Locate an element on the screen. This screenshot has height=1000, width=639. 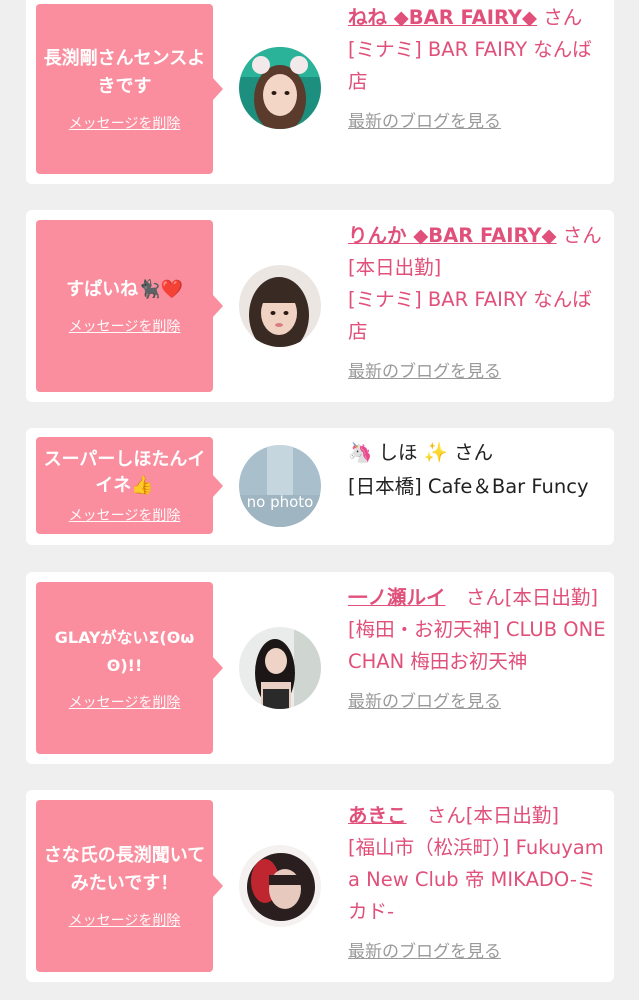
cast-name-link: 一ノ瀬ルイ is located at coordinates (397, 597).